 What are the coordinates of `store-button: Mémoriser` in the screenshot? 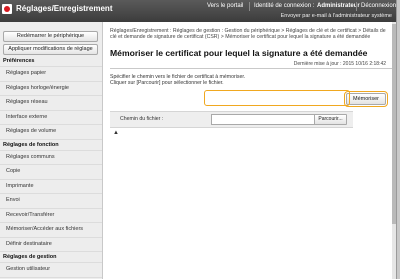 It's located at (366, 99).